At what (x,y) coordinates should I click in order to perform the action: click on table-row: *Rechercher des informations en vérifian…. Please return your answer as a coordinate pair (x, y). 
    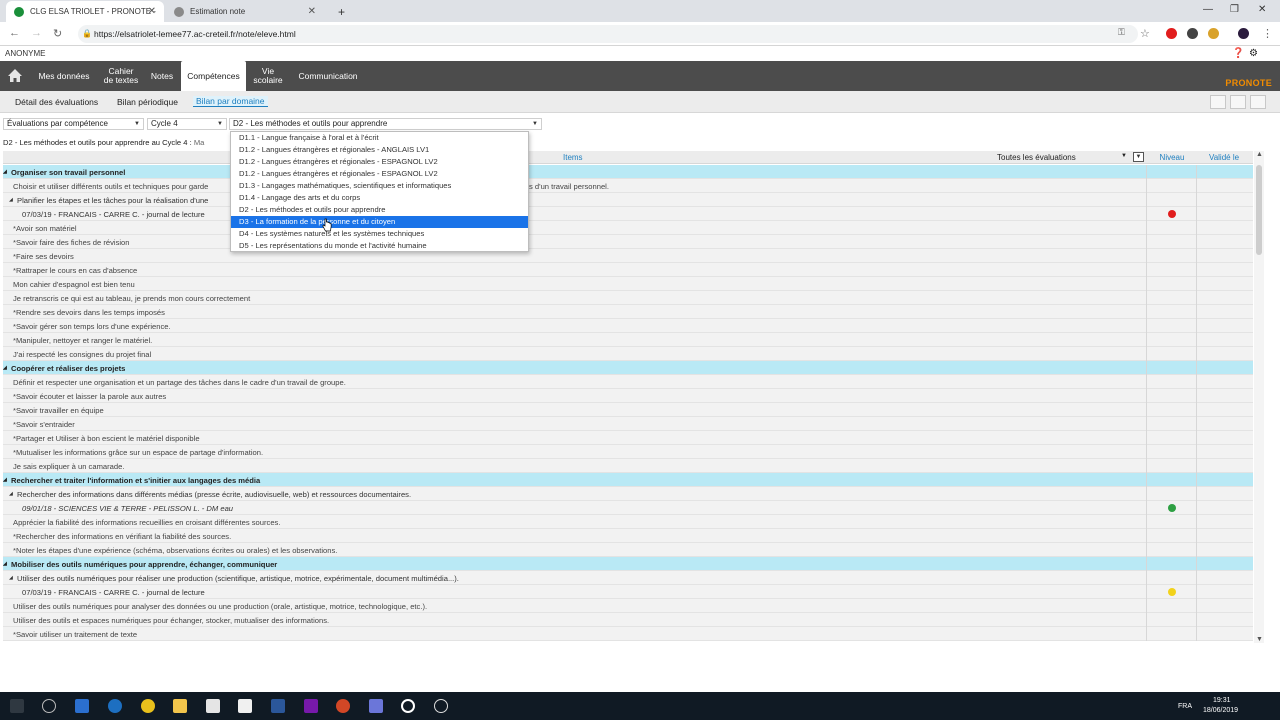
    Looking at the image, I should click on (628, 536).